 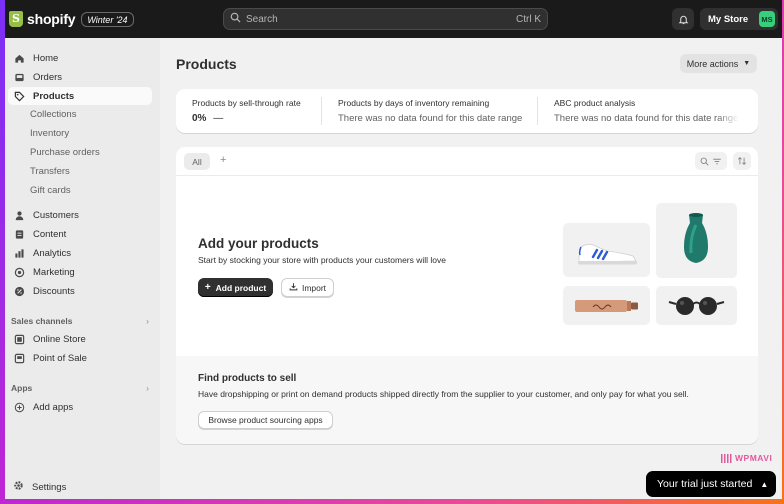 I want to click on gear-icon, so click(x=18, y=487).